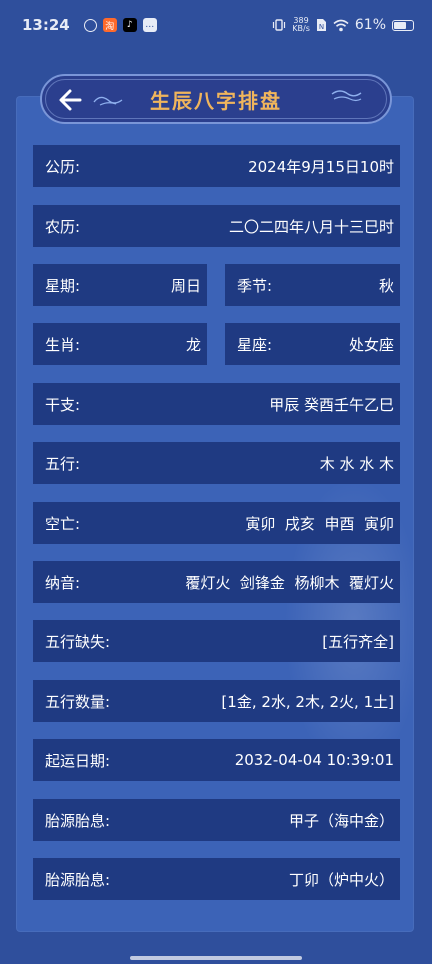 The image size is (432, 964). I want to click on title-plaque: 生辰八字排盘, so click(216, 99).